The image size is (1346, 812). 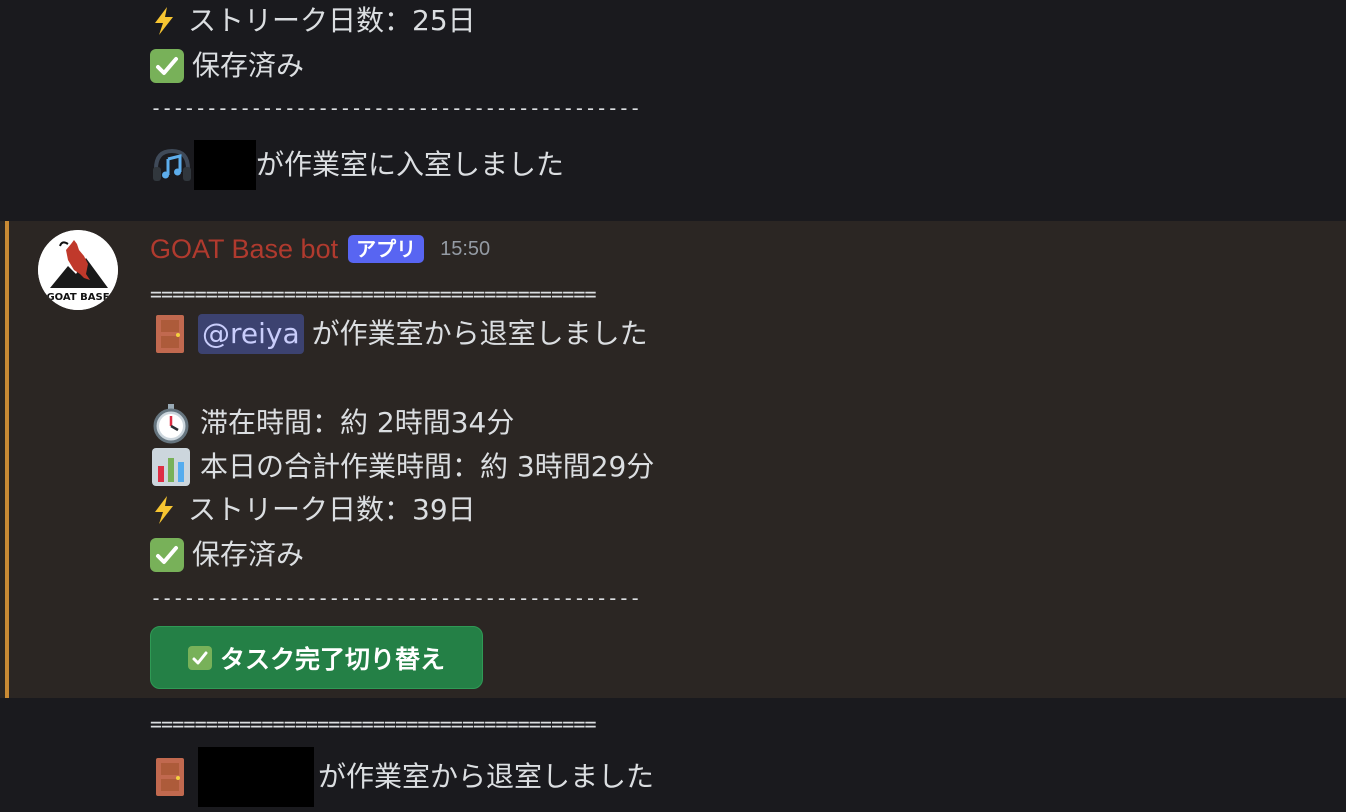 What do you see at coordinates (171, 423) in the screenshot?
I see `stopwatch-icon` at bounding box center [171, 423].